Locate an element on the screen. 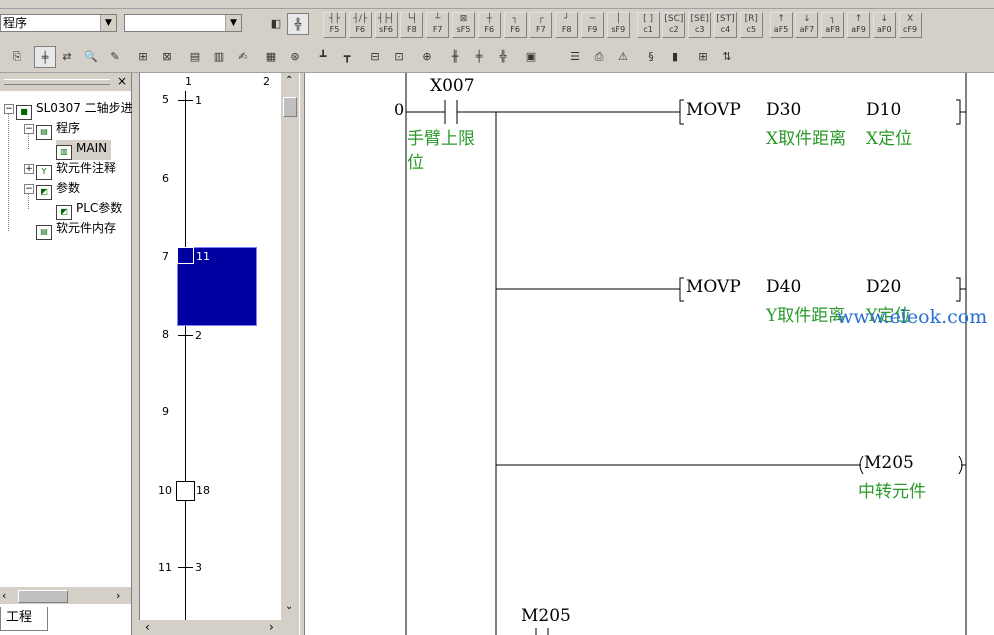  tab-project: 工程 is located at coordinates (24, 619).